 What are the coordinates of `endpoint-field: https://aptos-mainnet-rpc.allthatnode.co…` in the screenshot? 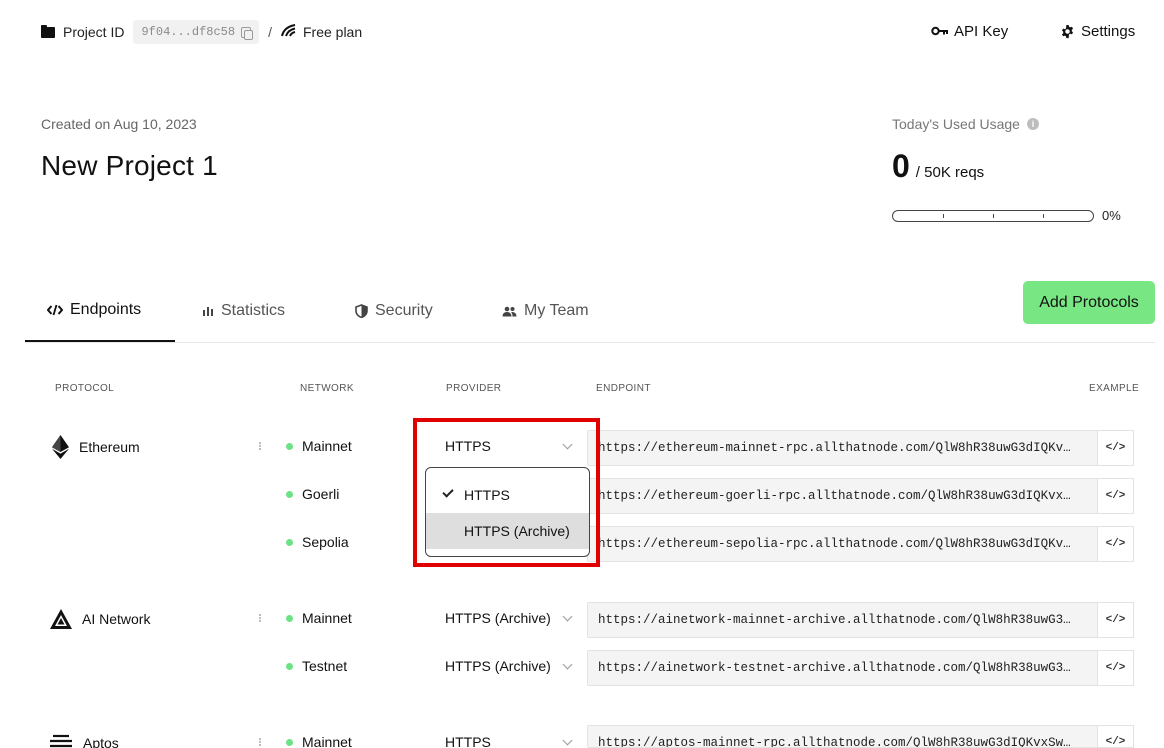 It's located at (842, 736).